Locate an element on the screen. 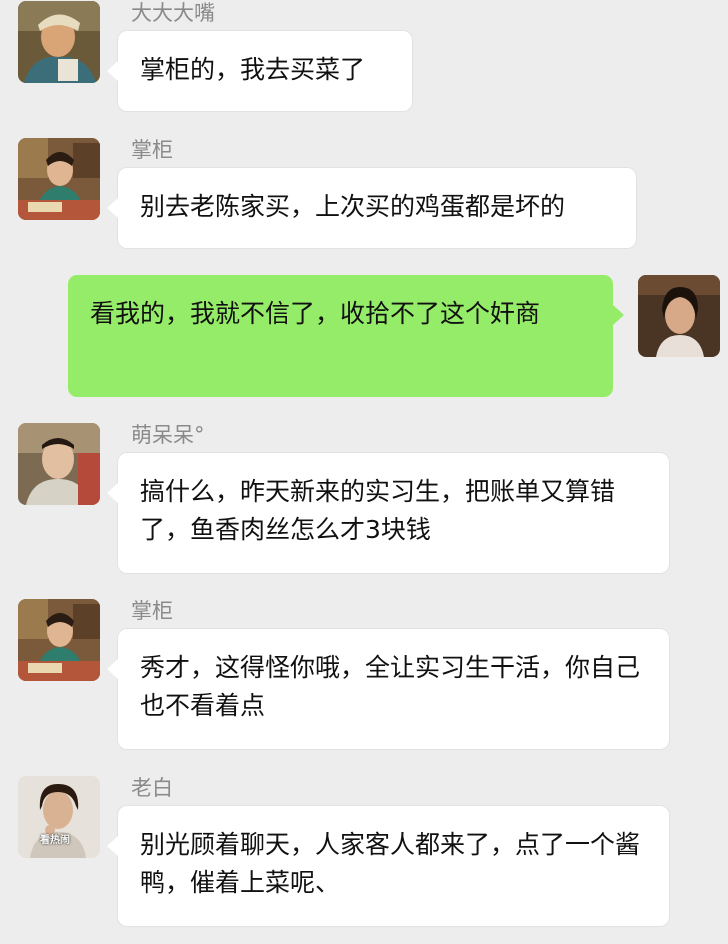 This screenshot has width=728, height=944. message-bubble: 别光顾着聊天，人家客人都来了，点了一个酱鸭，催着上菜呢、 is located at coordinates (388, 866).